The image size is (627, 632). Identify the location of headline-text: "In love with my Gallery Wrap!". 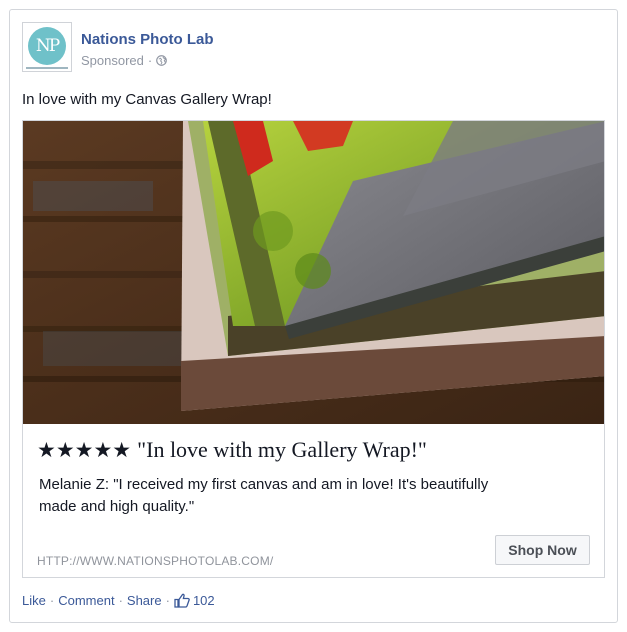
(282, 449).